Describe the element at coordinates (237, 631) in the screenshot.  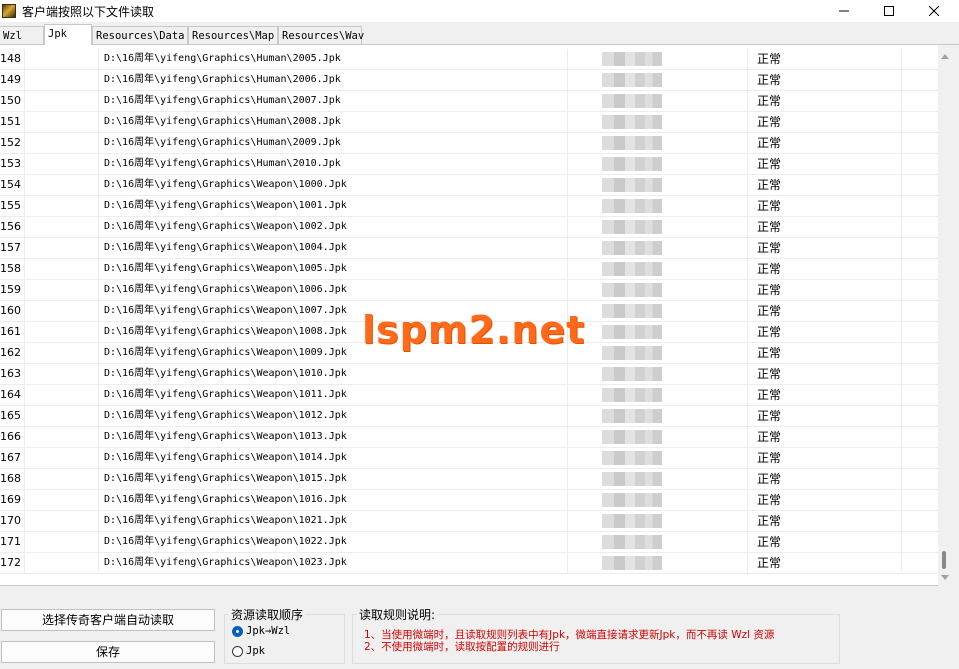
I see `radio-selected-icon` at that location.